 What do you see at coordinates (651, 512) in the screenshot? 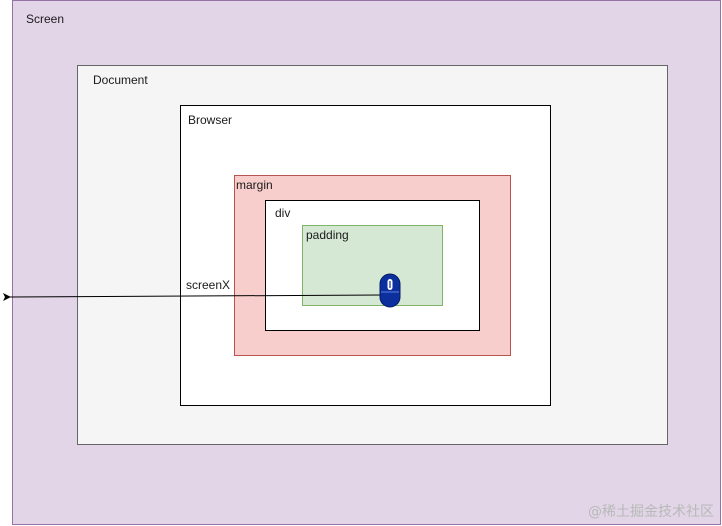
I see `watermark-text: @稀土掘金技术社区` at bounding box center [651, 512].